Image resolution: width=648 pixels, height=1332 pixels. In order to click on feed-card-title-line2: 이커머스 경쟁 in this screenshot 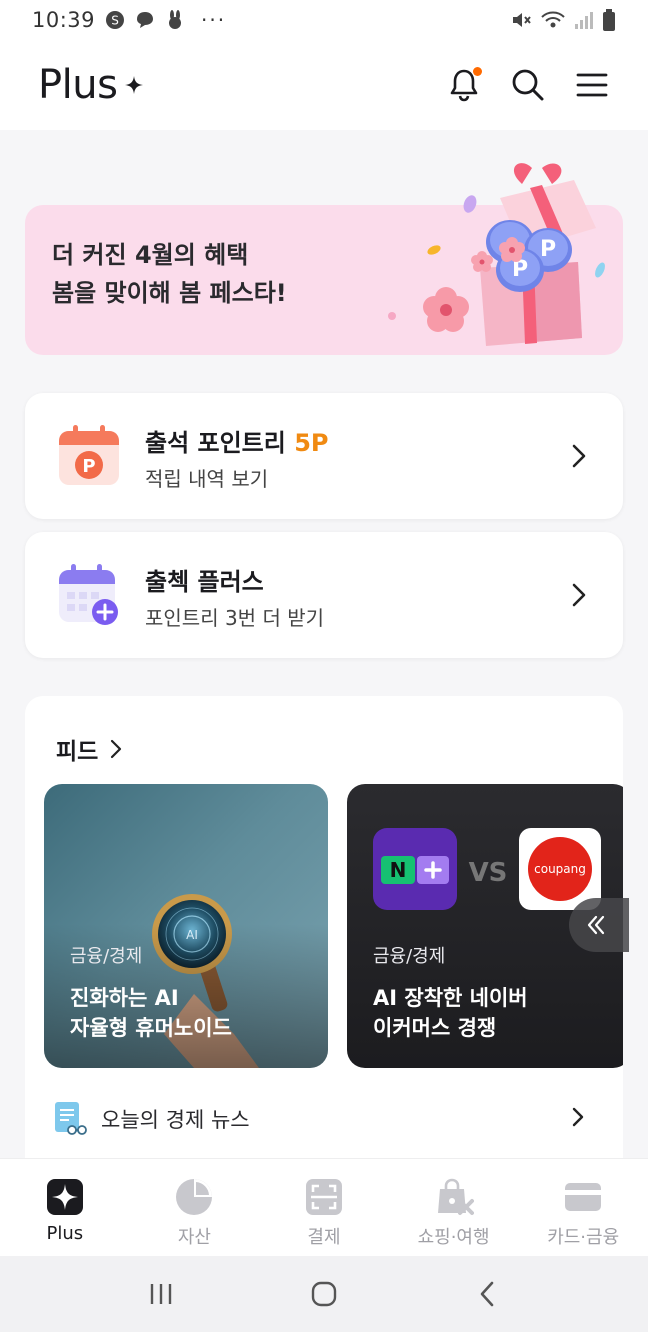, I will do `click(435, 1028)`.